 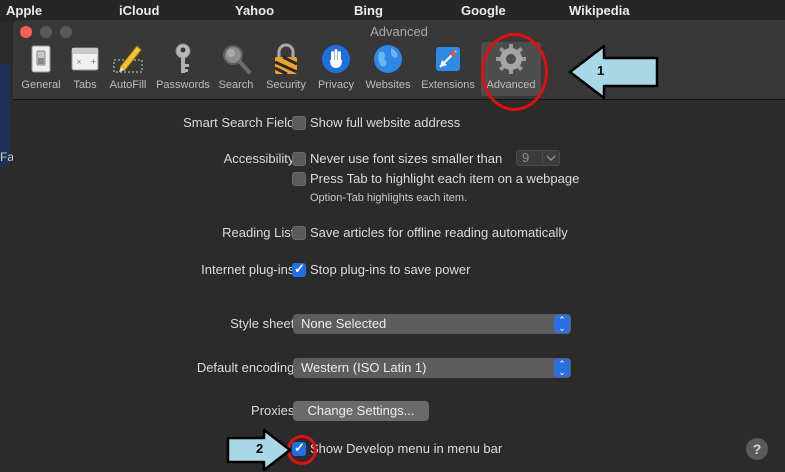 What do you see at coordinates (41, 85) in the screenshot?
I see `tab-general-label: General` at bounding box center [41, 85].